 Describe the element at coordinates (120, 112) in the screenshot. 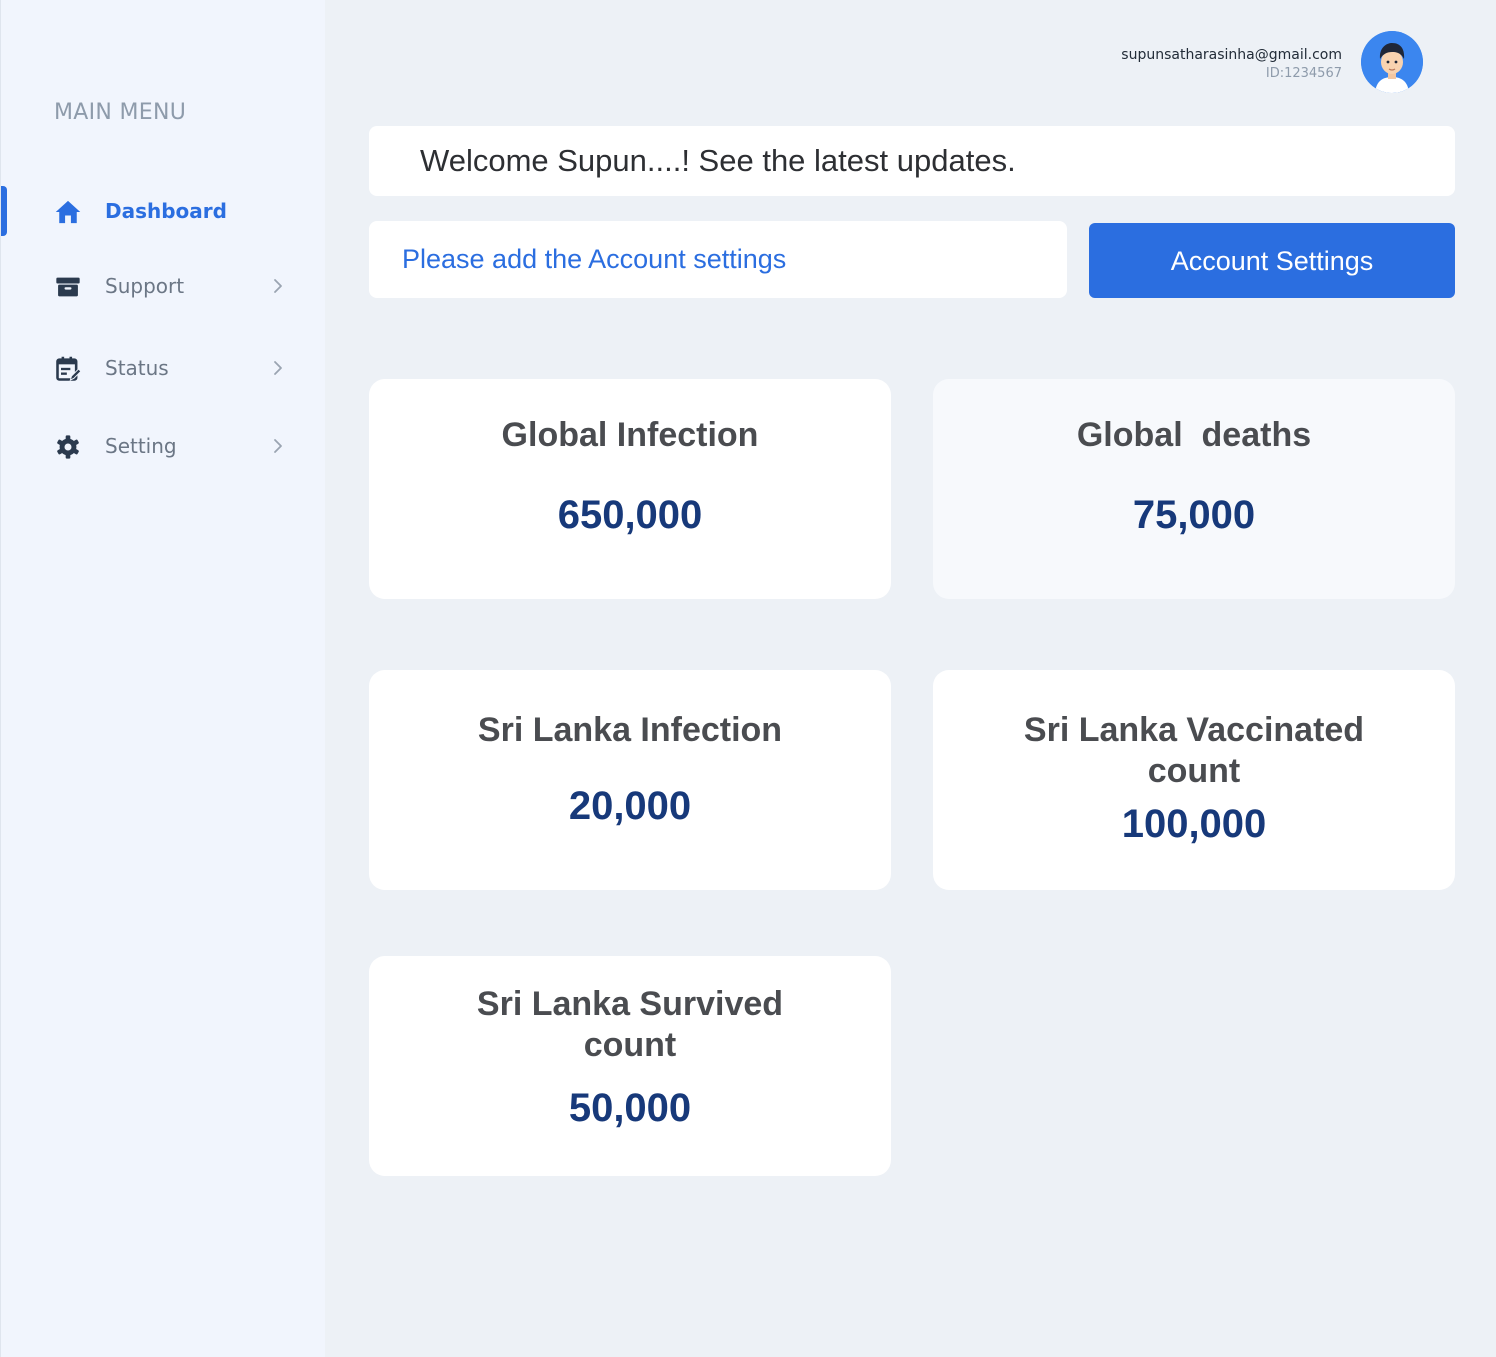

I see `main-menu-title: MAIN MENU` at that location.